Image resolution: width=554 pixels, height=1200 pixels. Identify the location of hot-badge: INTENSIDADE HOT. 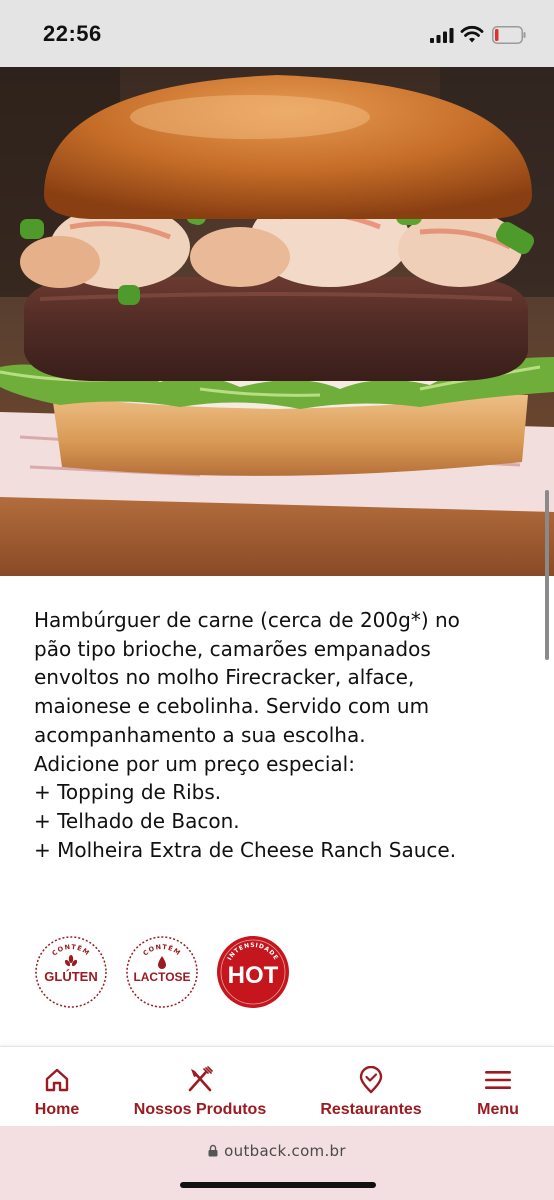
(253, 972).